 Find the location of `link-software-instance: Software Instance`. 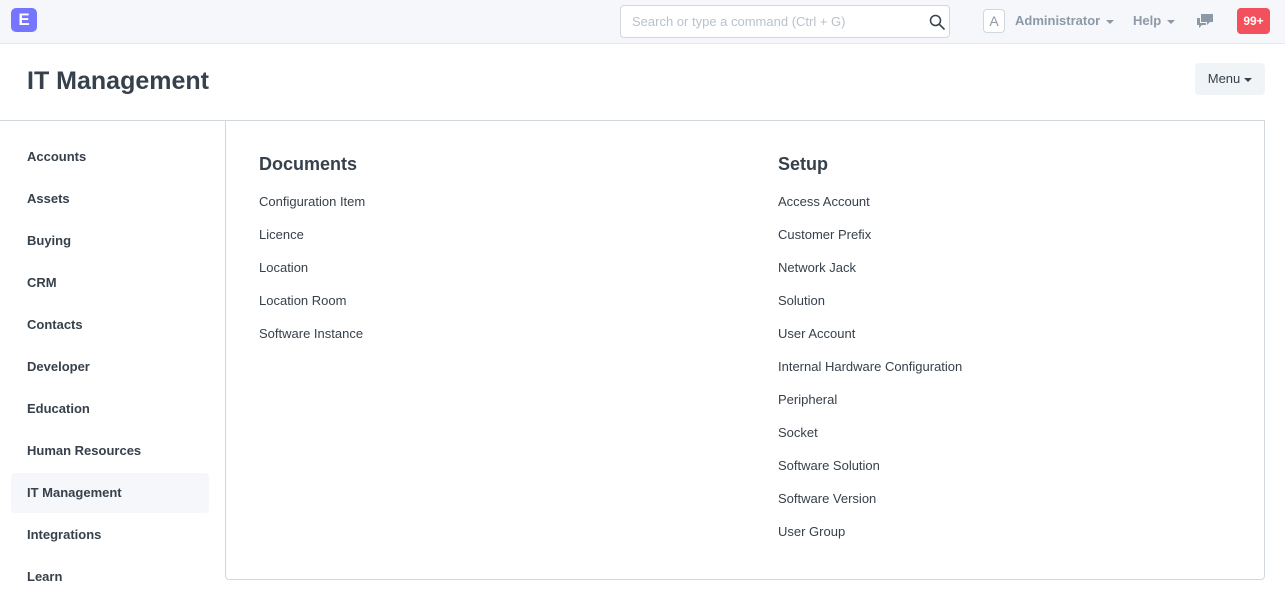

link-software-instance: Software Instance is located at coordinates (312, 342).